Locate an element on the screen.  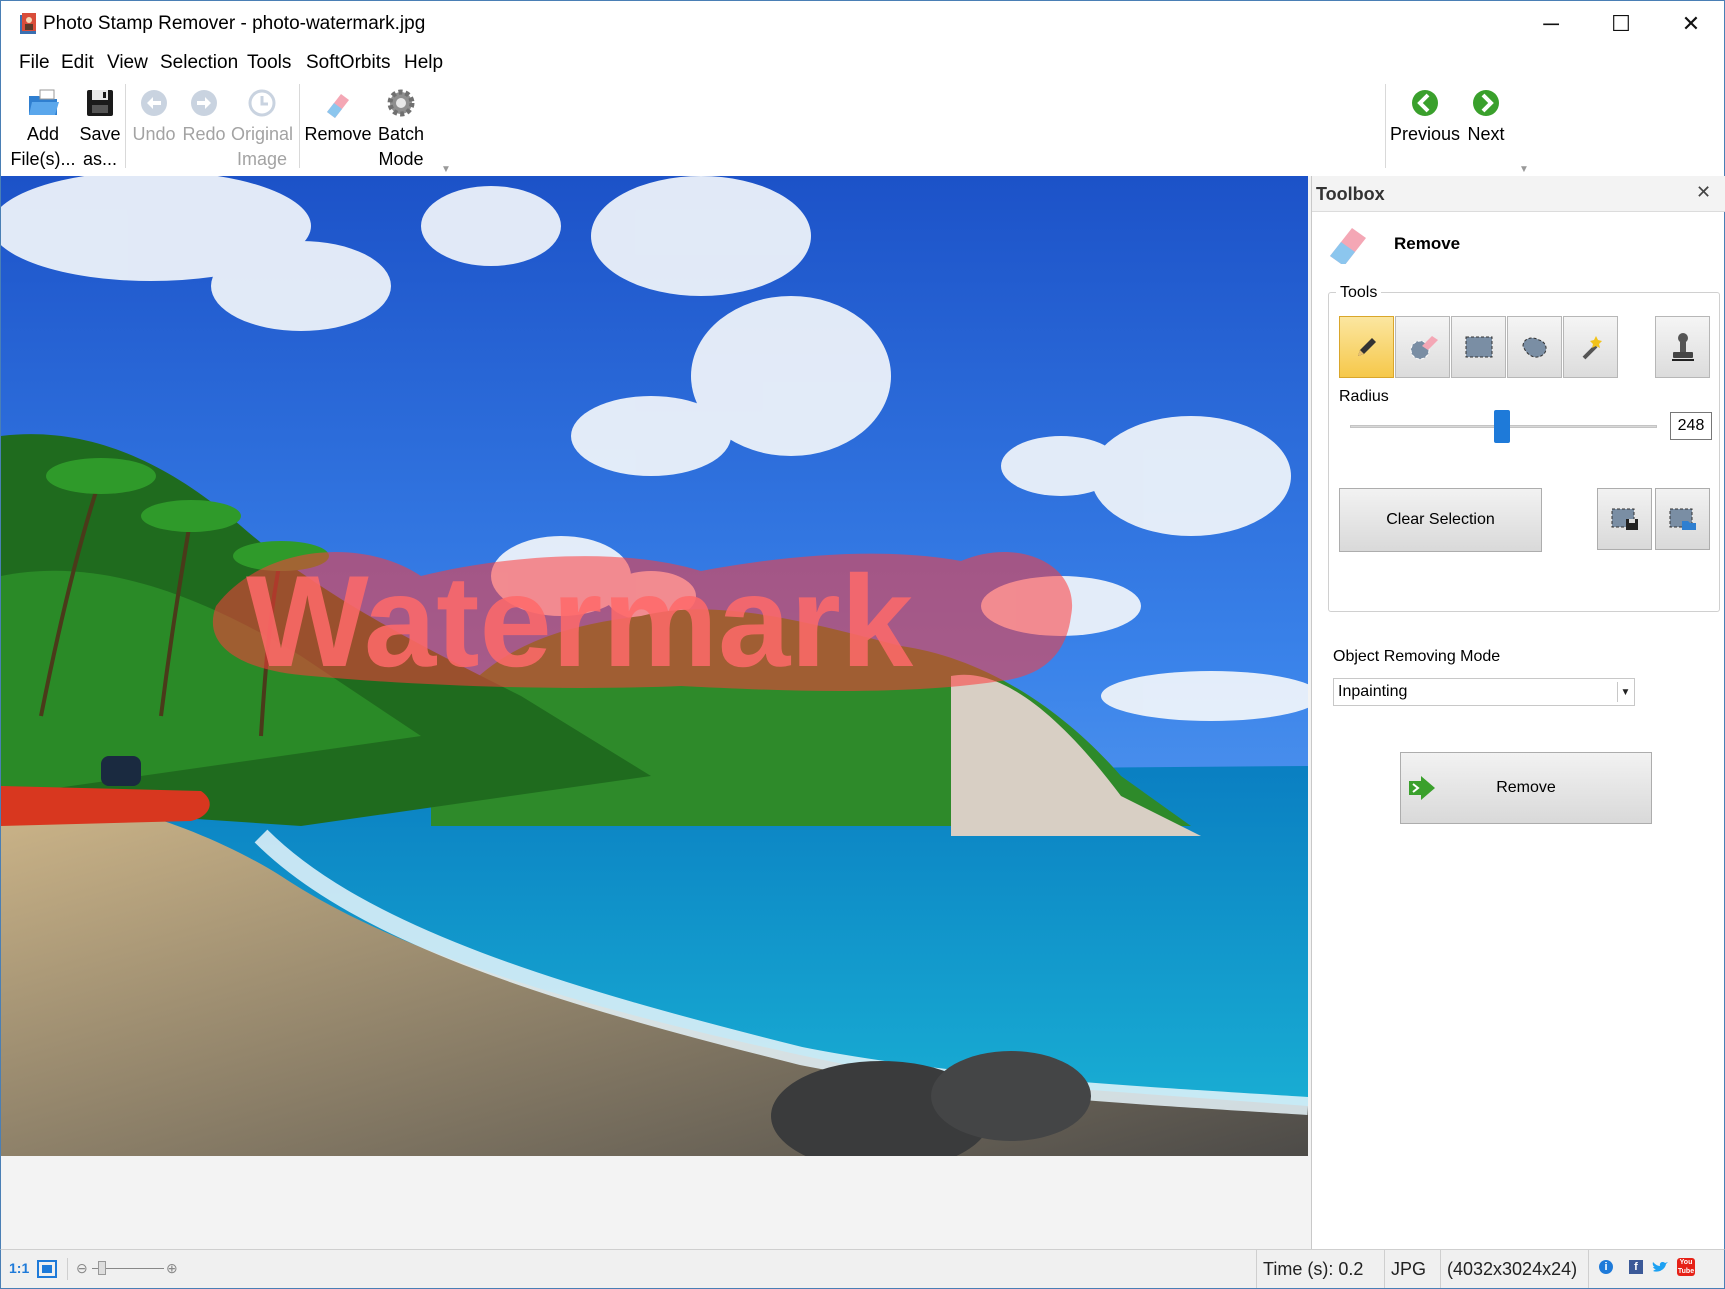
undo-icon is located at coordinates (154, 103).